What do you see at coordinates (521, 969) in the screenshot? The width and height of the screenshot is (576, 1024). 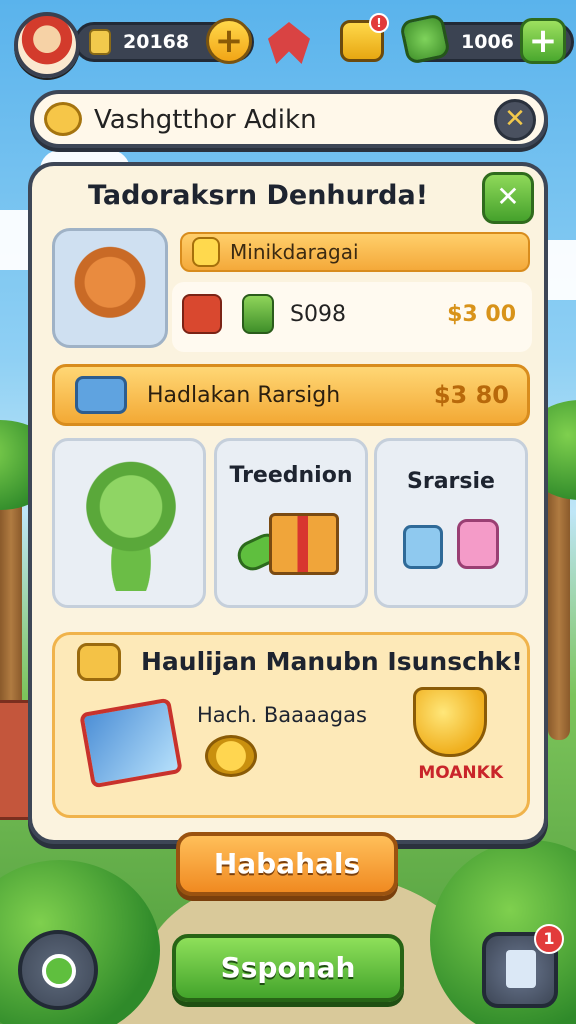 I see `mail-icon` at bounding box center [521, 969].